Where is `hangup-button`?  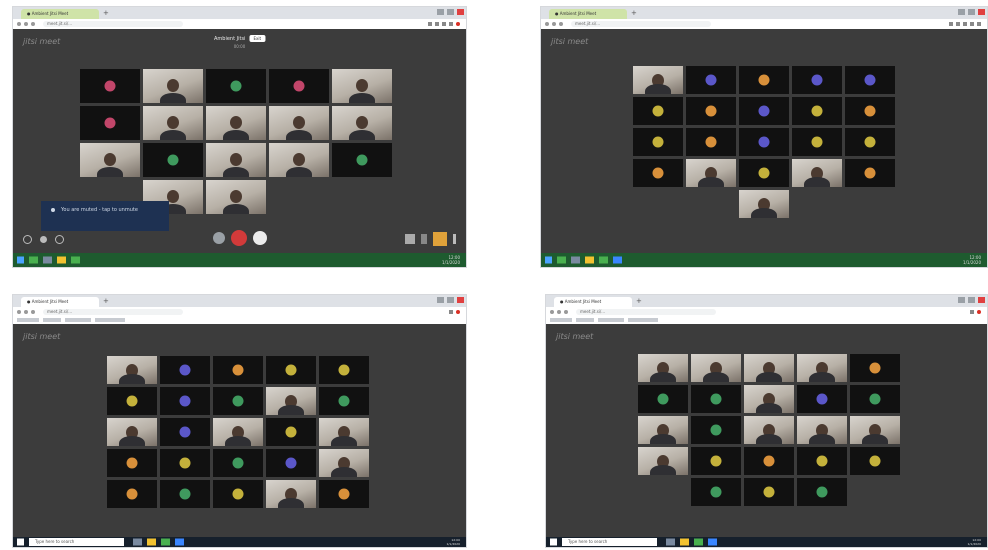 hangup-button is located at coordinates (239, 238).